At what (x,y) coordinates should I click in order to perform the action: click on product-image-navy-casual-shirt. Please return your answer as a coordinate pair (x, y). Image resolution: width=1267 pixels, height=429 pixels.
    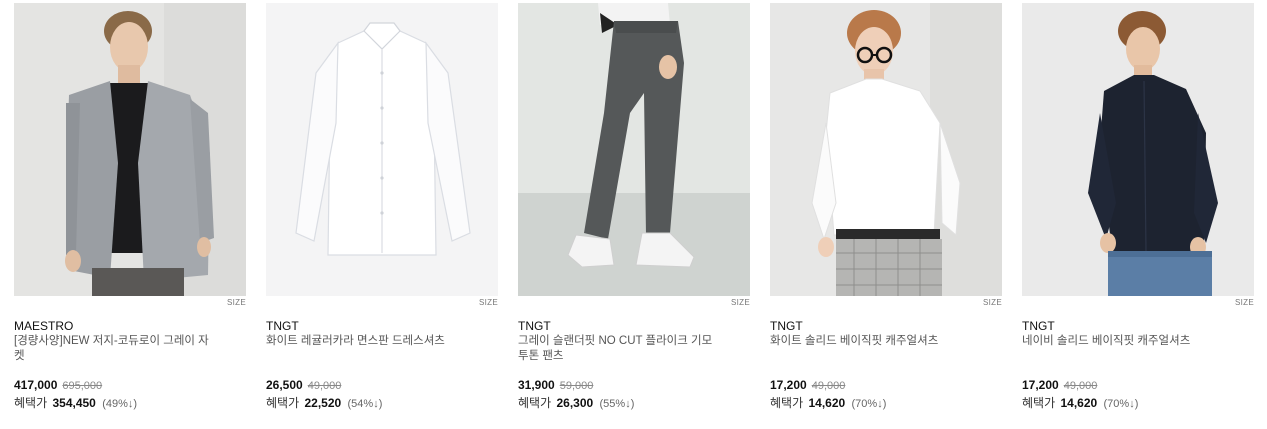
    Looking at the image, I should click on (1138, 149).